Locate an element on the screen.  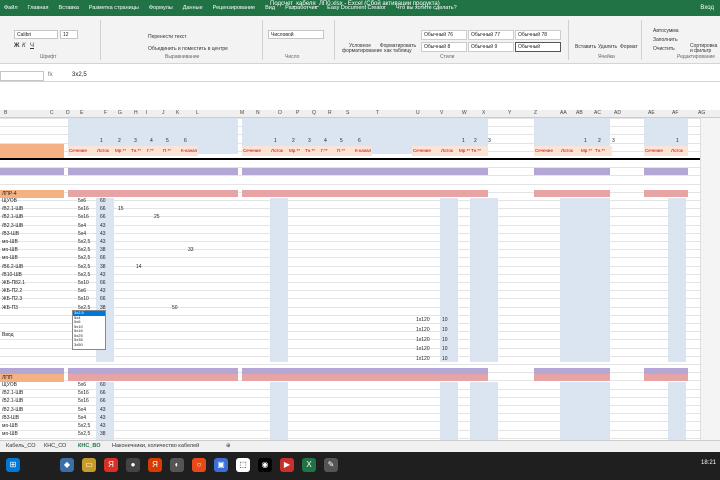
font-name-select: Calibri is located at coordinates (36, 34).